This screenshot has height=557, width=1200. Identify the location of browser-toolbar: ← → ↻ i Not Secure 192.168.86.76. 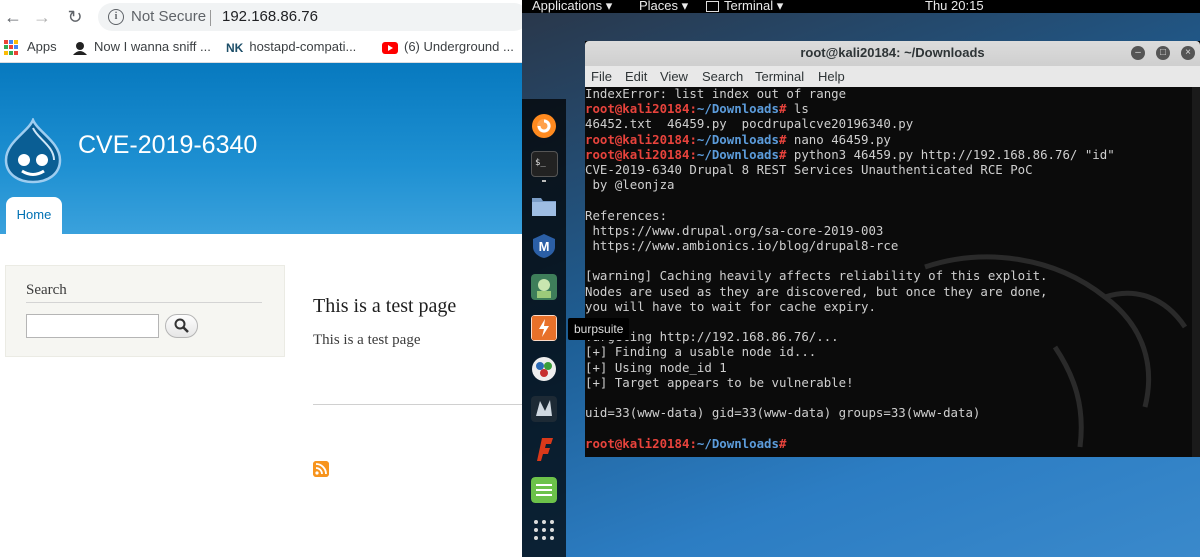
(261, 17).